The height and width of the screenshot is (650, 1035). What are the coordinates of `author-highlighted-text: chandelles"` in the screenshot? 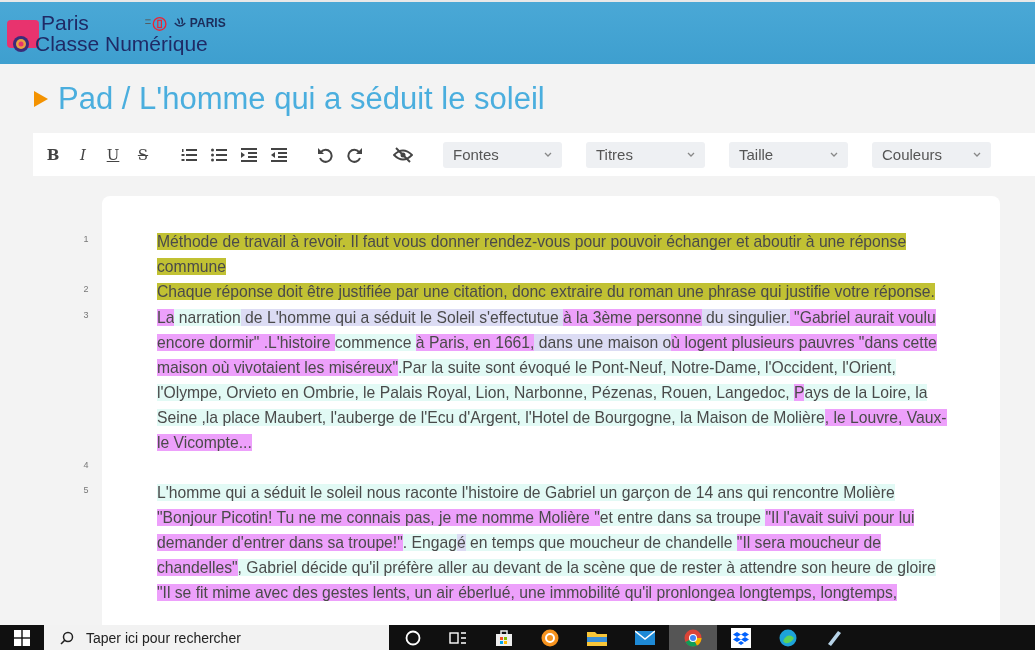 It's located at (197, 567).